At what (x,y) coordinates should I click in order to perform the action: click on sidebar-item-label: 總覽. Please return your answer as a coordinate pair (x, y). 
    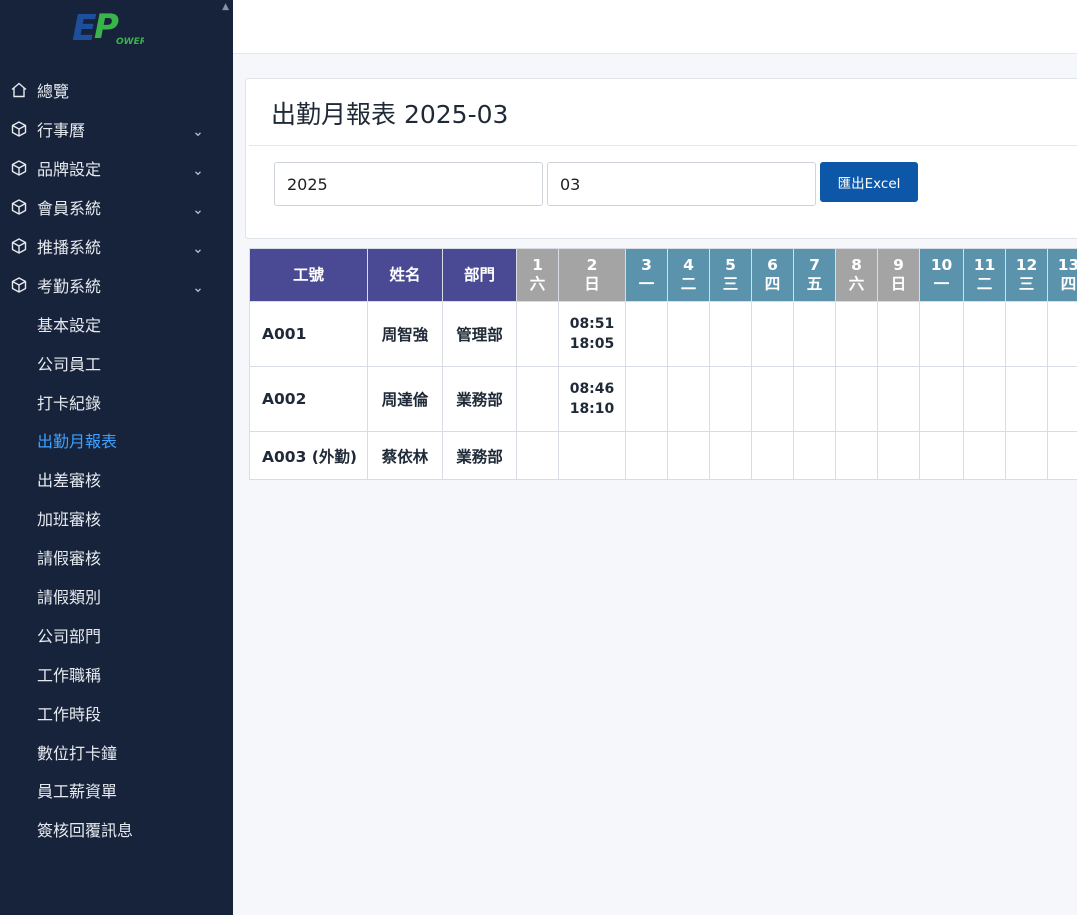
    Looking at the image, I should click on (53, 92).